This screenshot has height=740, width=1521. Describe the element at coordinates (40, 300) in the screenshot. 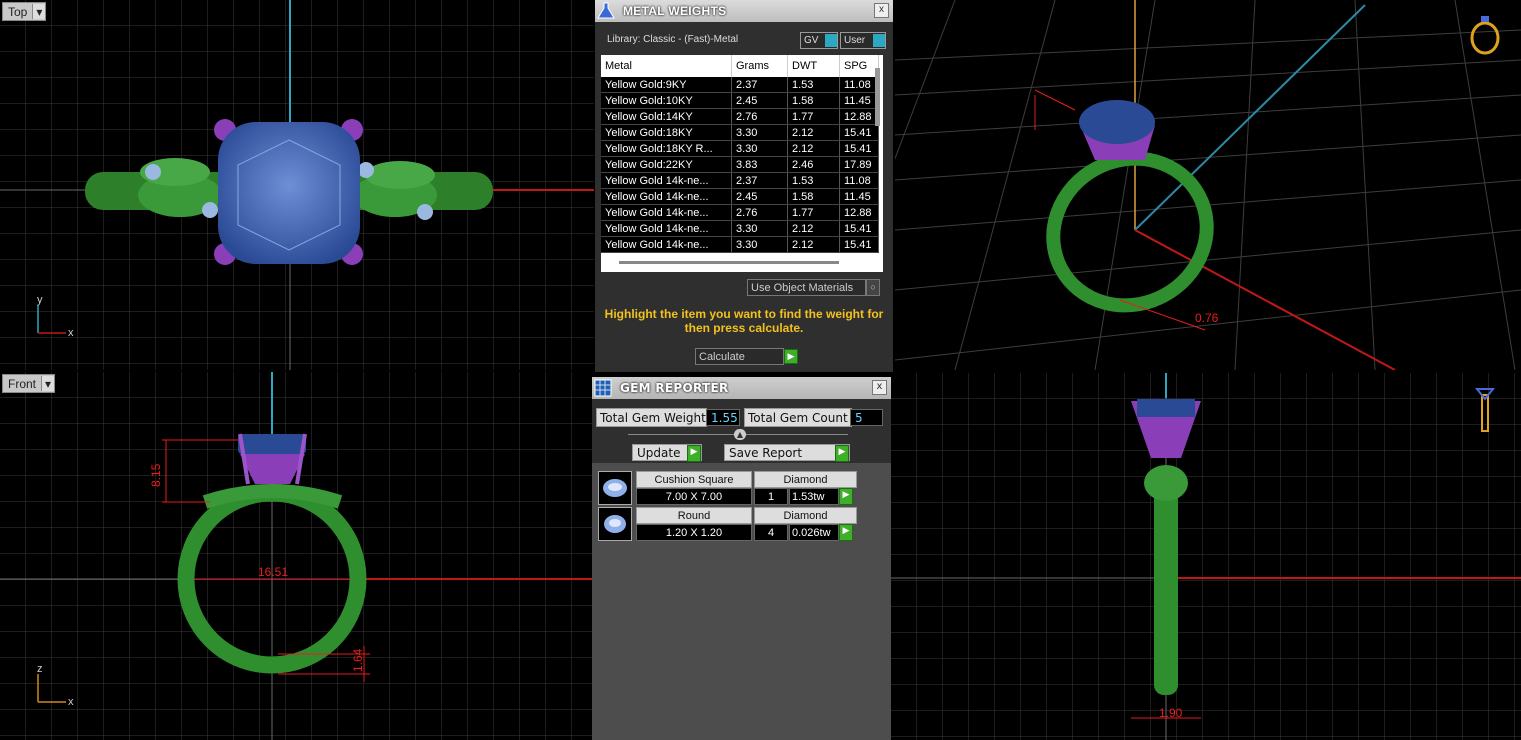

I see `axis-y-label: y` at that location.